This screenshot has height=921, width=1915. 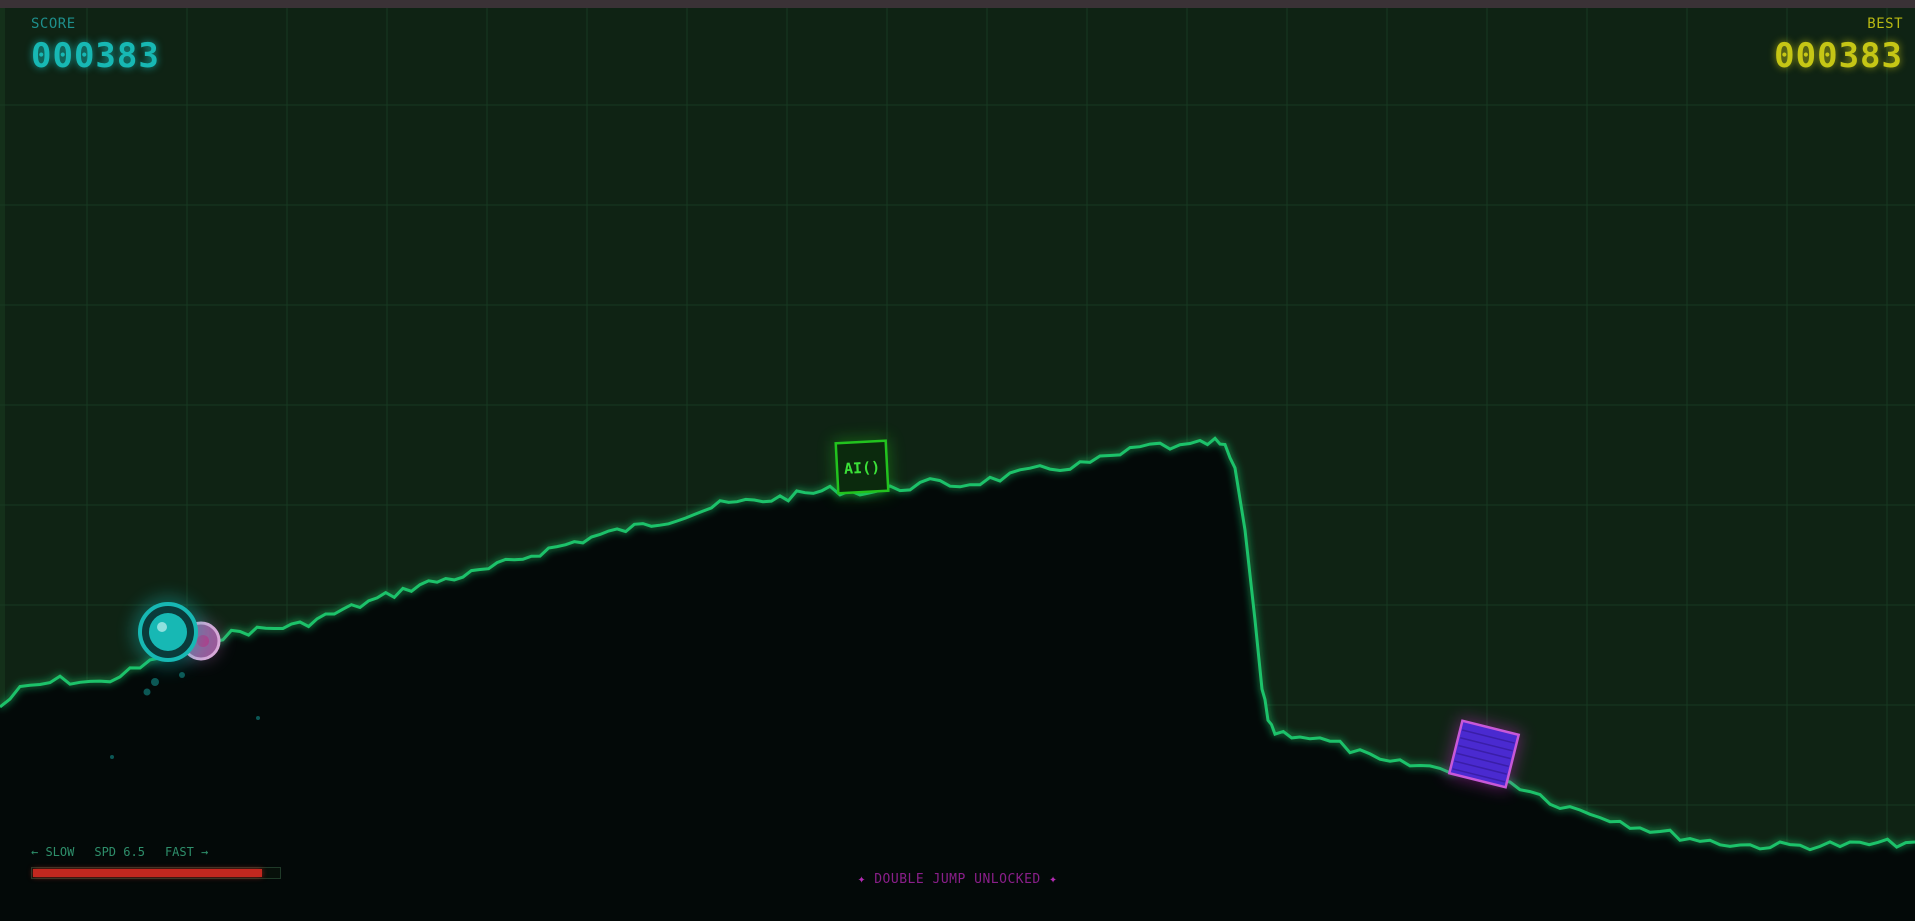 I want to click on speed-slow-label: ← SLOW, so click(x=53, y=852).